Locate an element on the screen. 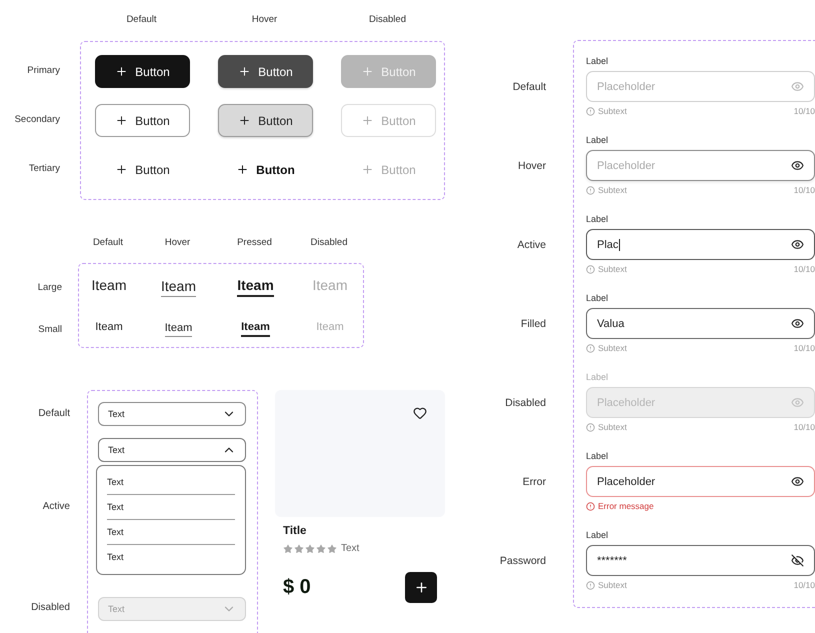  row-label: Filled is located at coordinates (533, 324).